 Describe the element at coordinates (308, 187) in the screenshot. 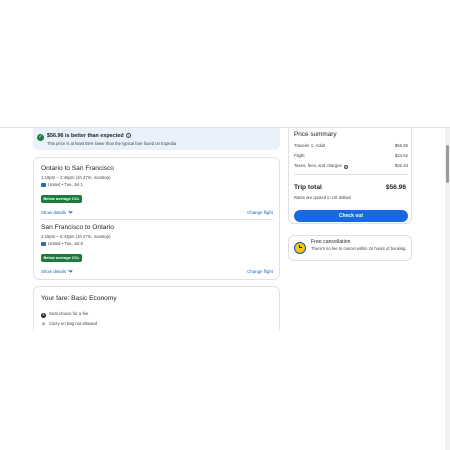

I see `trip-total-label: Trip total` at that location.